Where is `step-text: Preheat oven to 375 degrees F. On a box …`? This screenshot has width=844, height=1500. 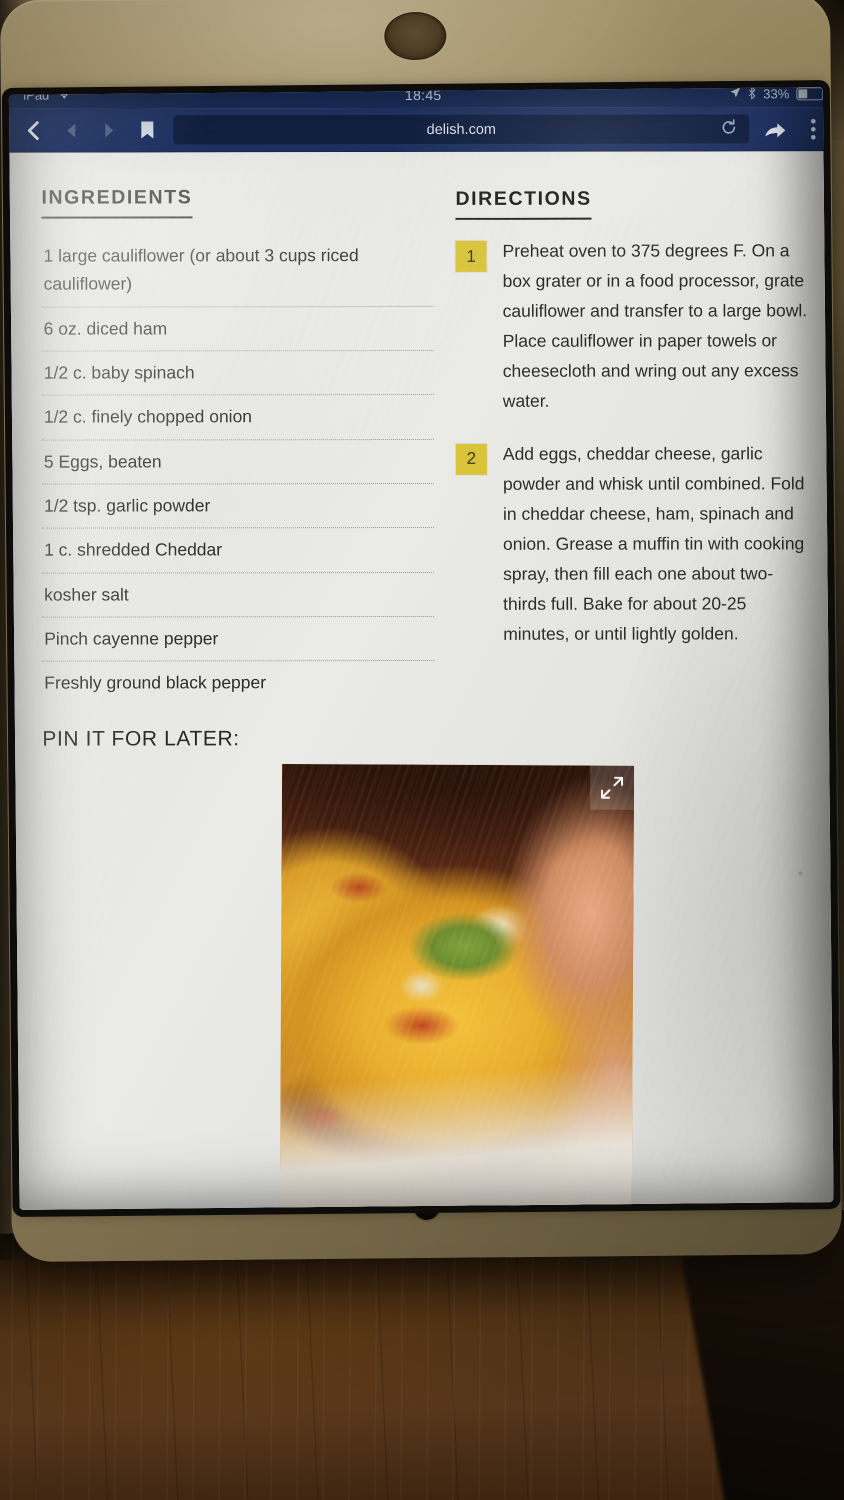 step-text: Preheat oven to 375 degrees F. On a box … is located at coordinates (655, 326).